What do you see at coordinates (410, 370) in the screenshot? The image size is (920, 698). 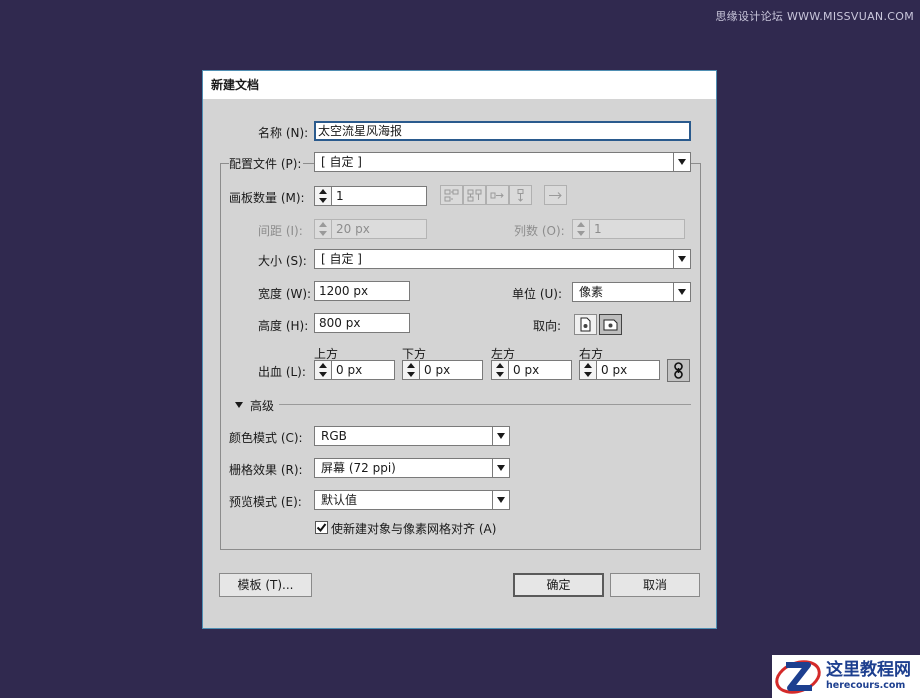 I see `bleed-bottom-stepper` at bounding box center [410, 370].